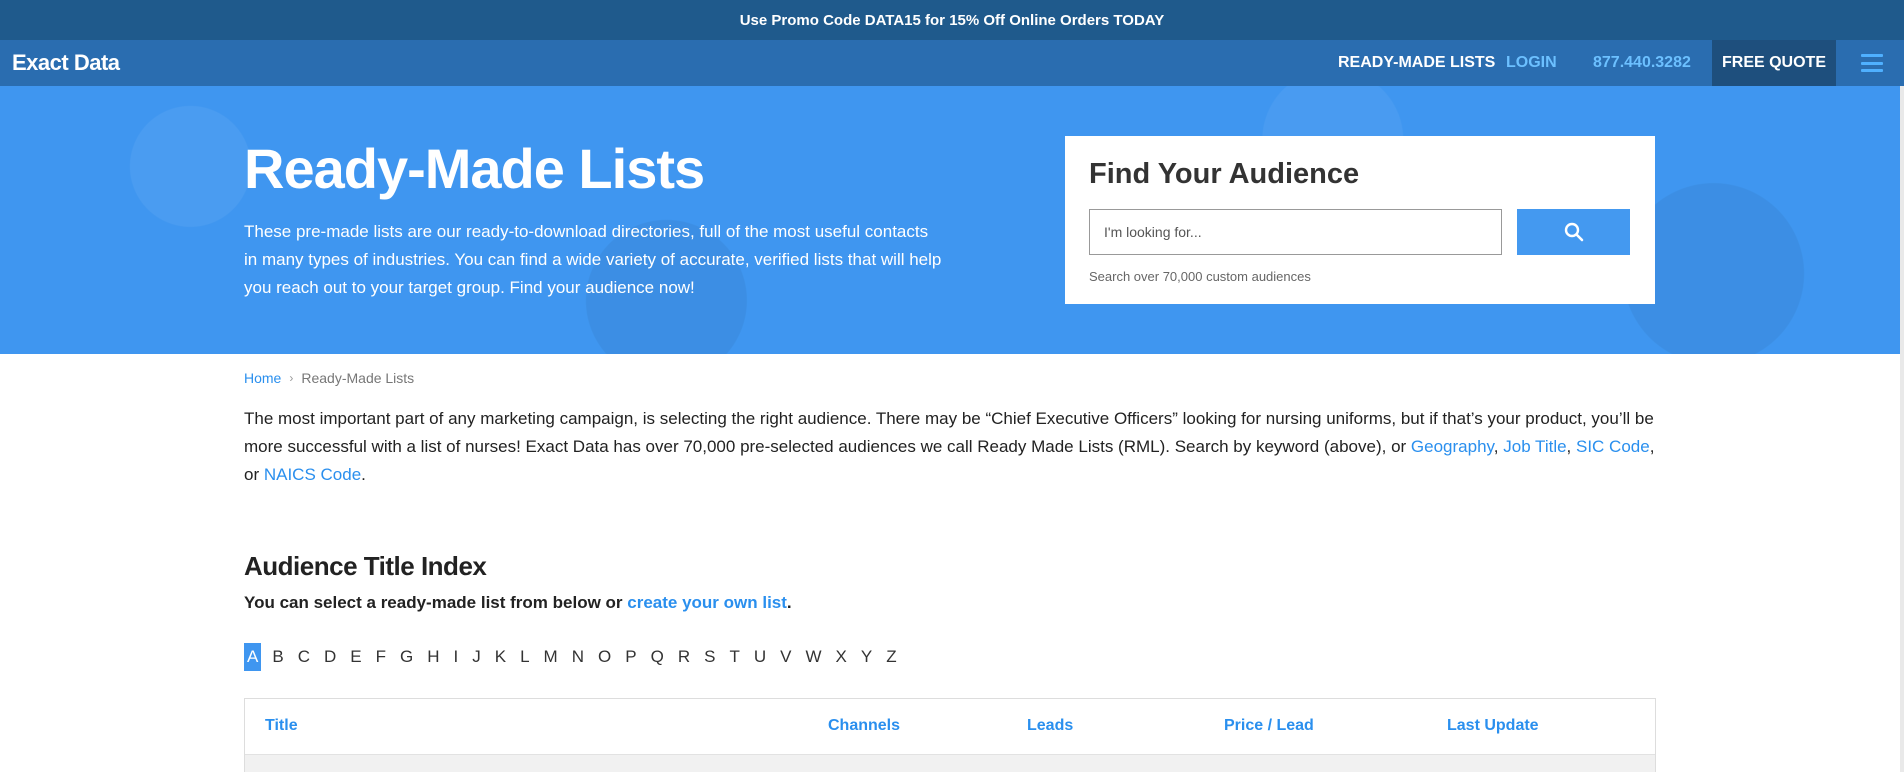 This screenshot has height=772, width=1904. I want to click on letter-n: N, so click(578, 657).